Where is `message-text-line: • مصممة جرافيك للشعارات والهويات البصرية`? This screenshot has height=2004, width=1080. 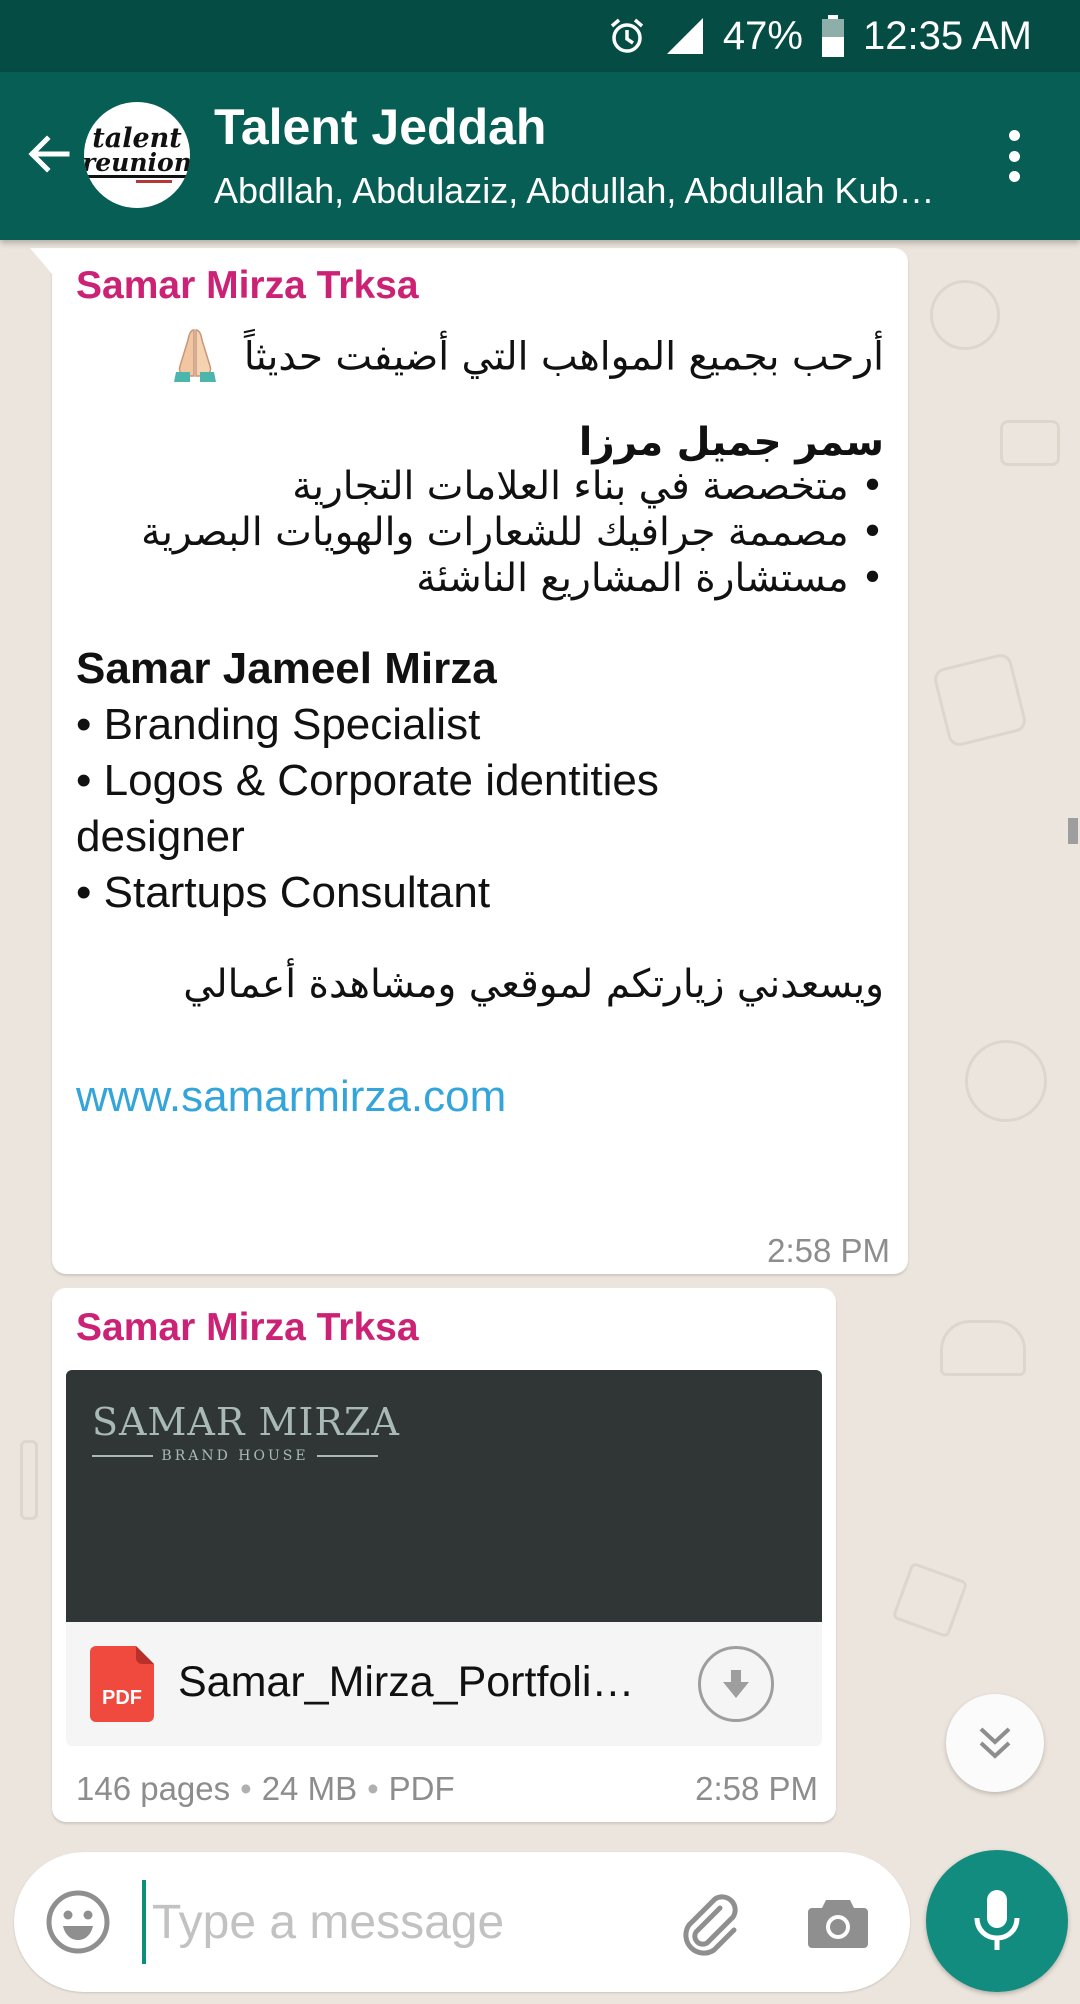 message-text-line: • مصممة جرافيك للشعارات والهويات البصرية is located at coordinates (512, 532).